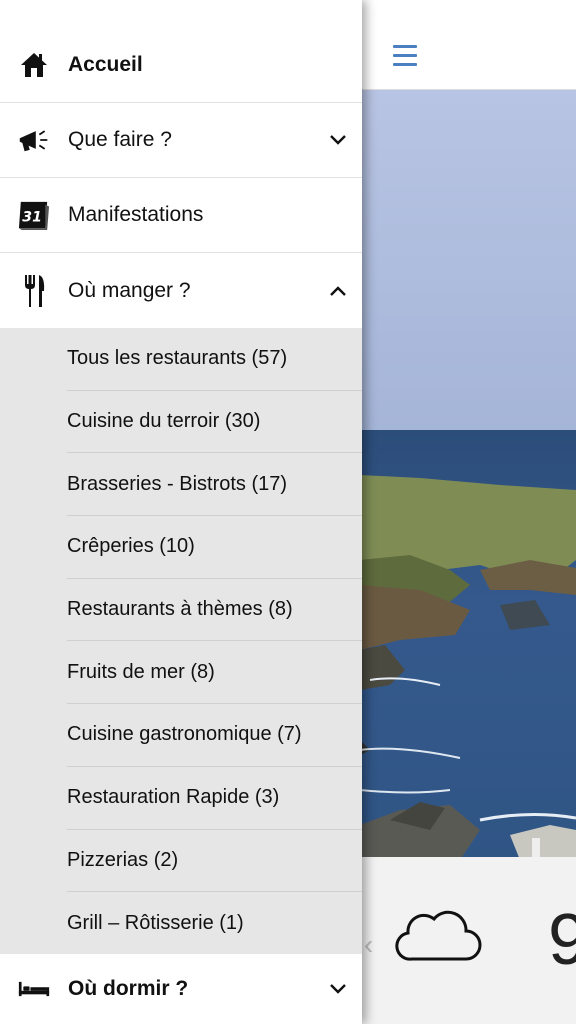 The width and height of the screenshot is (576, 1024). I want to click on submenu-item: Pizzerias (2), so click(214, 861).